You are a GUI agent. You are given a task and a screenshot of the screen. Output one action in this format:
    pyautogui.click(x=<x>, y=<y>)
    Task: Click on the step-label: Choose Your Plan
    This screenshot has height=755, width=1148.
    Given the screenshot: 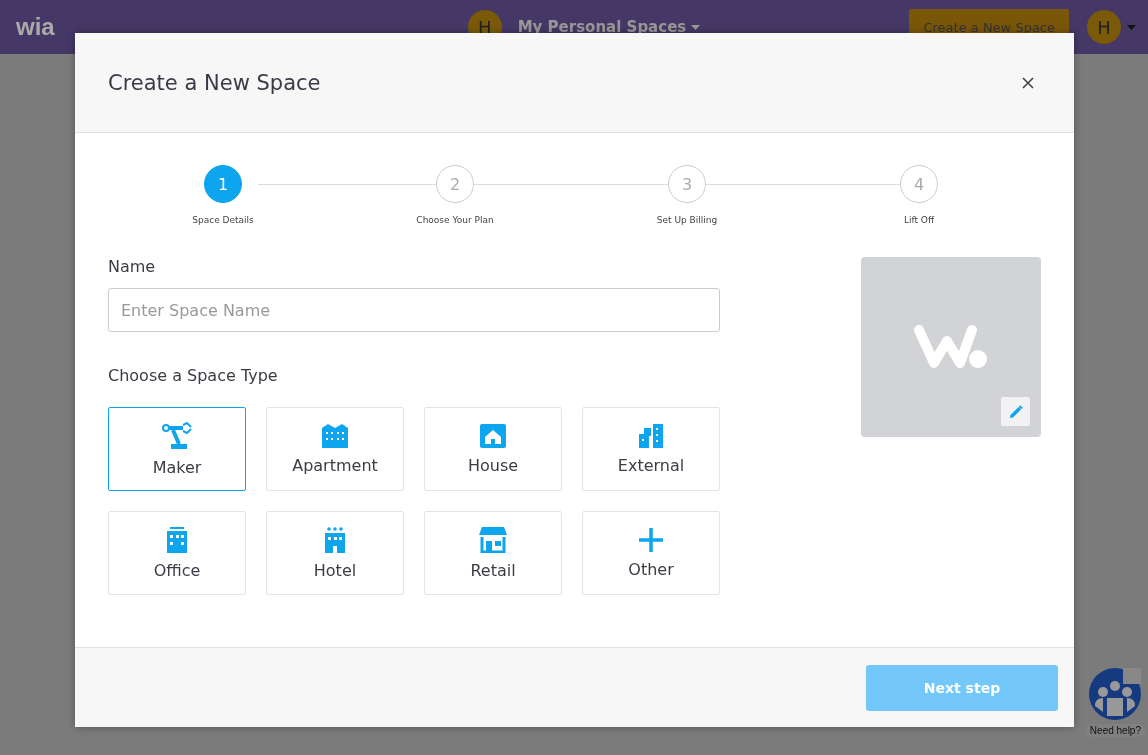 What is the action you would take?
    pyautogui.click(x=455, y=220)
    